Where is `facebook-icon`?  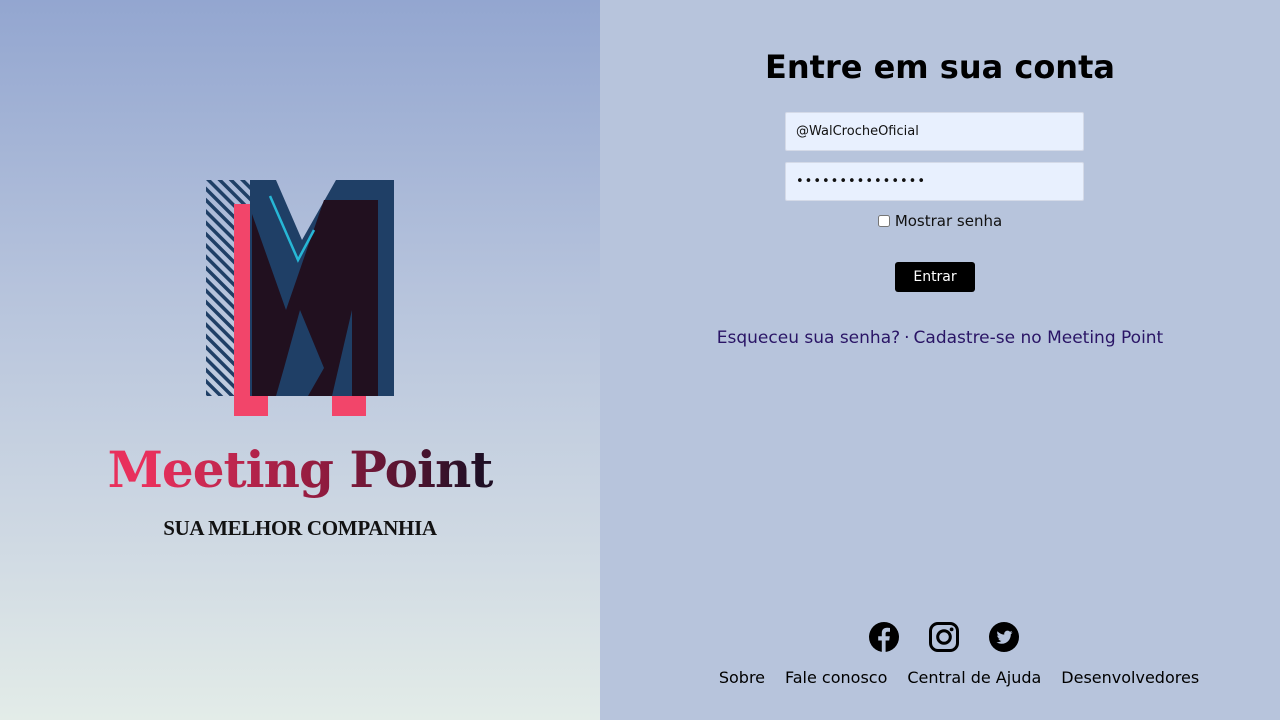
facebook-icon is located at coordinates (884, 637).